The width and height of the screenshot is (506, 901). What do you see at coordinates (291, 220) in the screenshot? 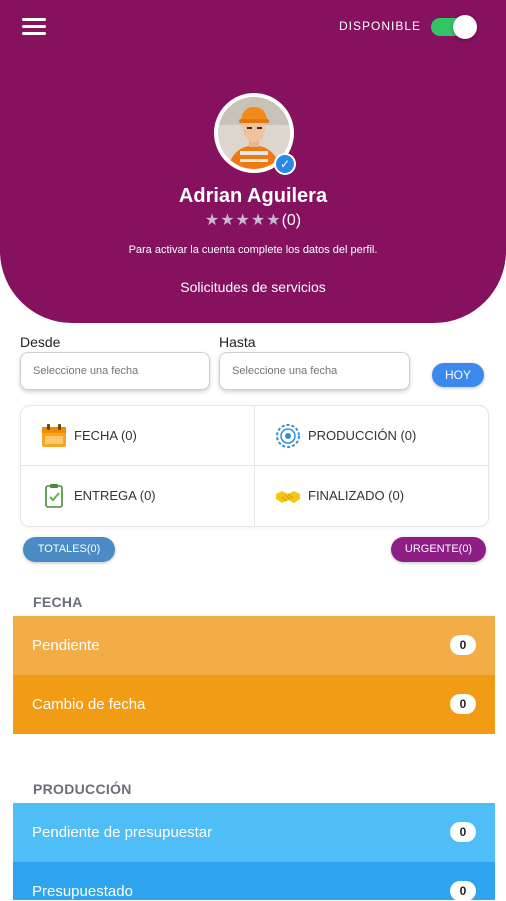
I see `rating-count: (0)` at bounding box center [291, 220].